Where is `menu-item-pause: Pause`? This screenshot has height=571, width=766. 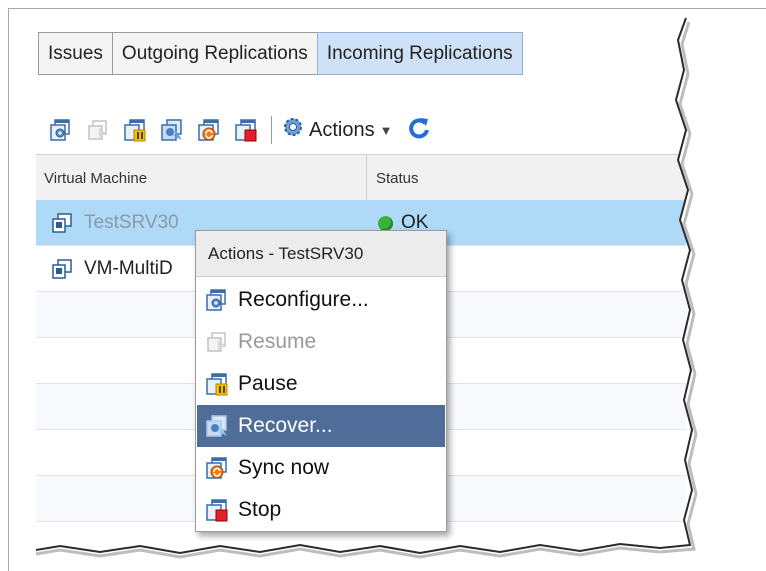 menu-item-pause: Pause is located at coordinates (321, 384).